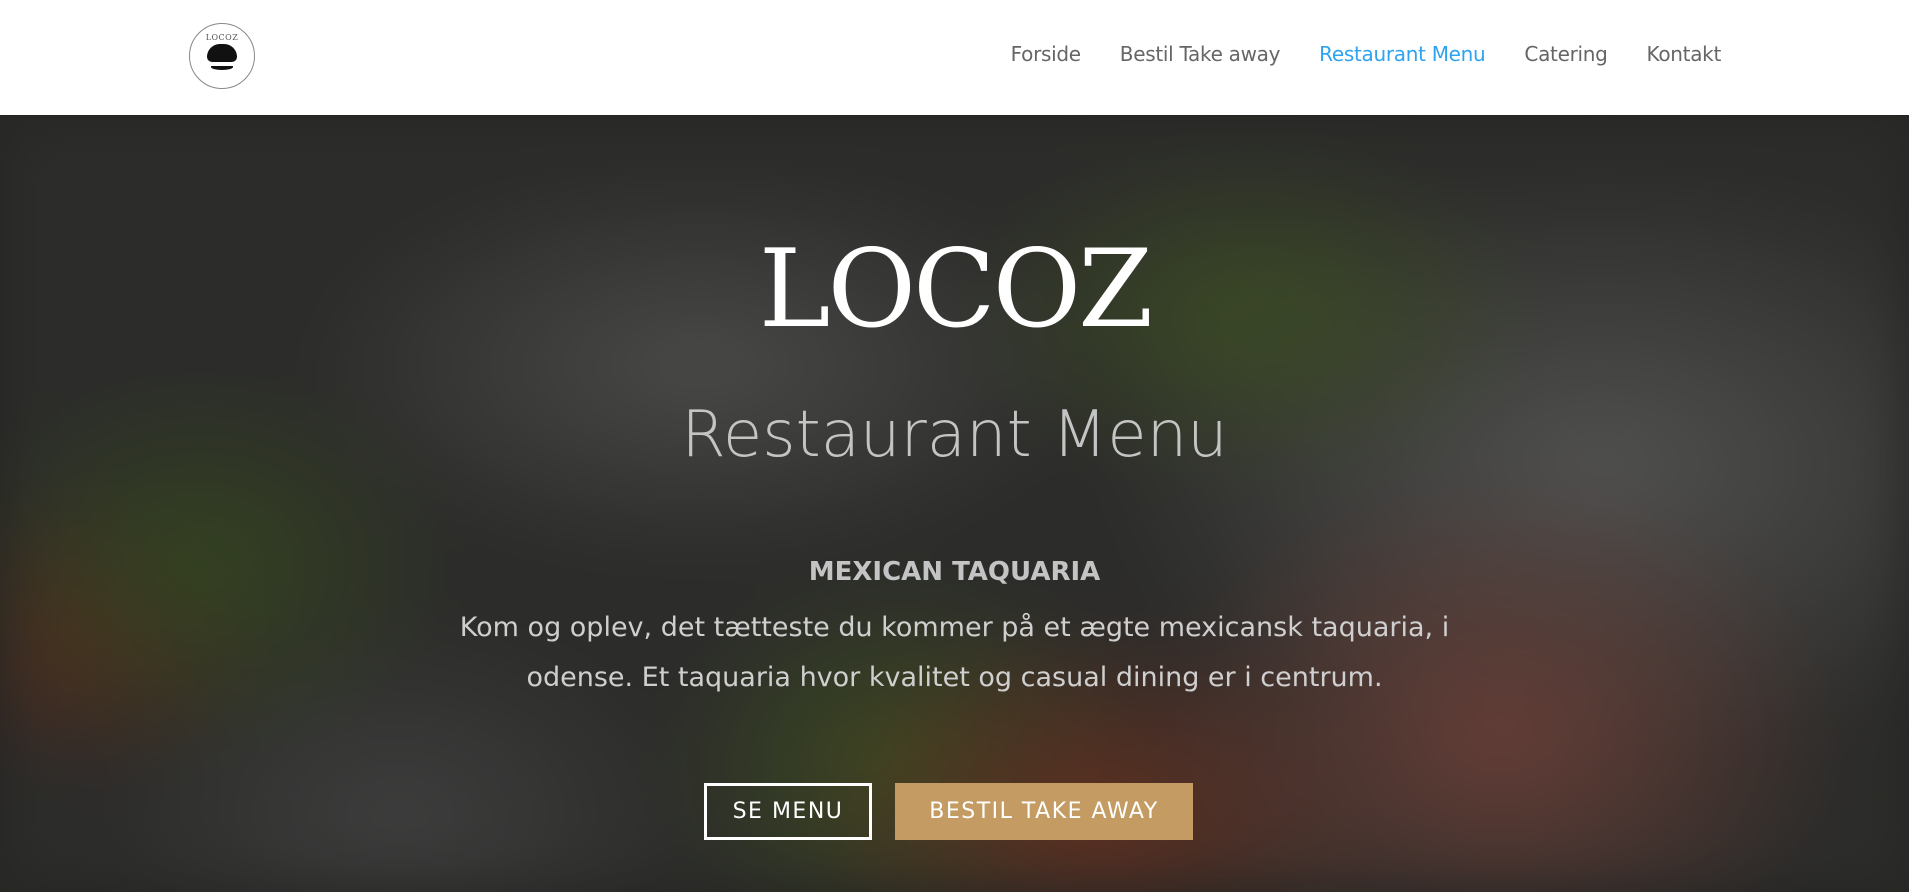 The image size is (1909, 892). What do you see at coordinates (1565, 54) in the screenshot?
I see `nav-catering: Catering` at bounding box center [1565, 54].